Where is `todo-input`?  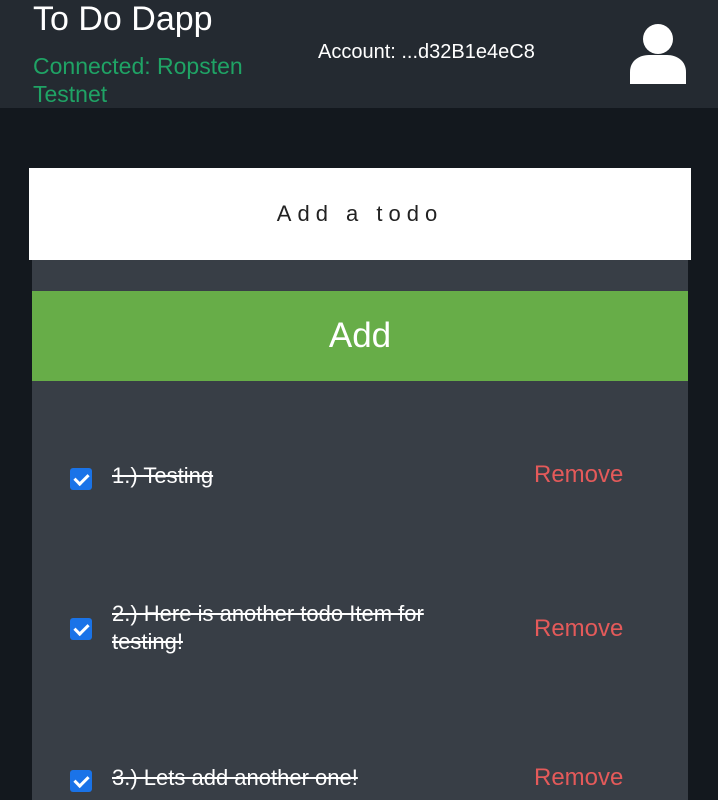
todo-input is located at coordinates (360, 214).